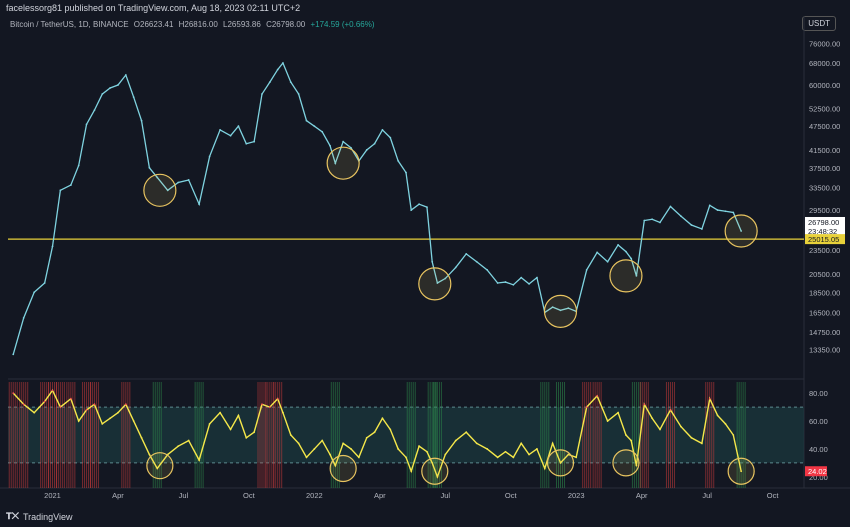 The width and height of the screenshot is (850, 527). Describe the element at coordinates (824, 109) in the screenshot. I see `price-tick-label: 52500.00` at that location.